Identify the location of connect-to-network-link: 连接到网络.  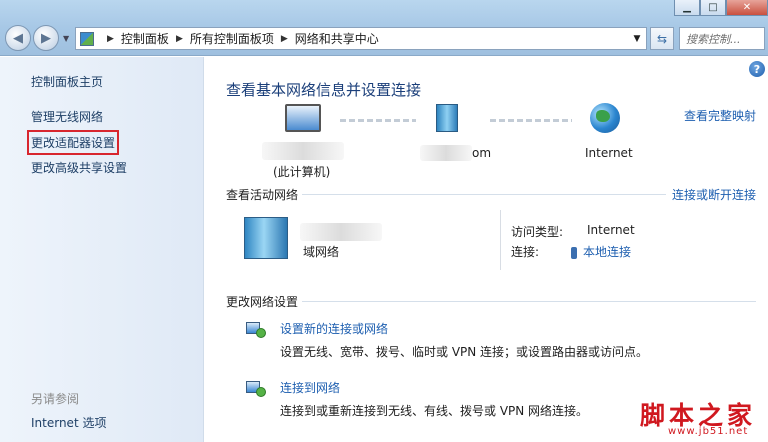
(310, 387).